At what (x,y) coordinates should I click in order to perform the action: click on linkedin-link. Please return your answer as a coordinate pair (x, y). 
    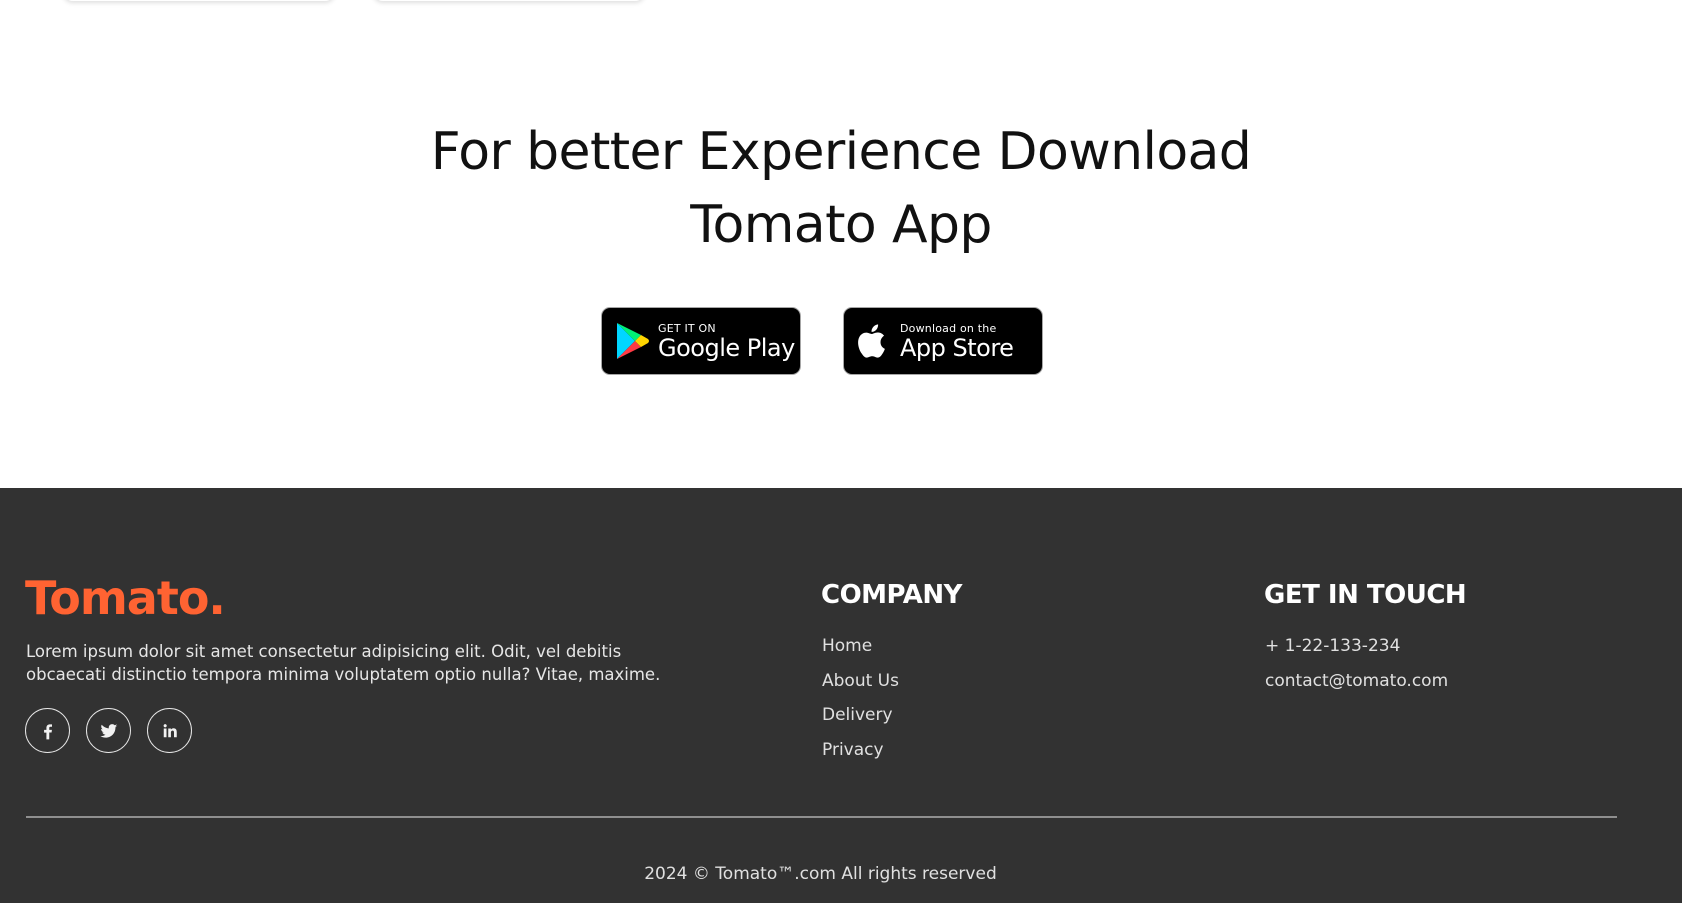
    Looking at the image, I should click on (169, 730).